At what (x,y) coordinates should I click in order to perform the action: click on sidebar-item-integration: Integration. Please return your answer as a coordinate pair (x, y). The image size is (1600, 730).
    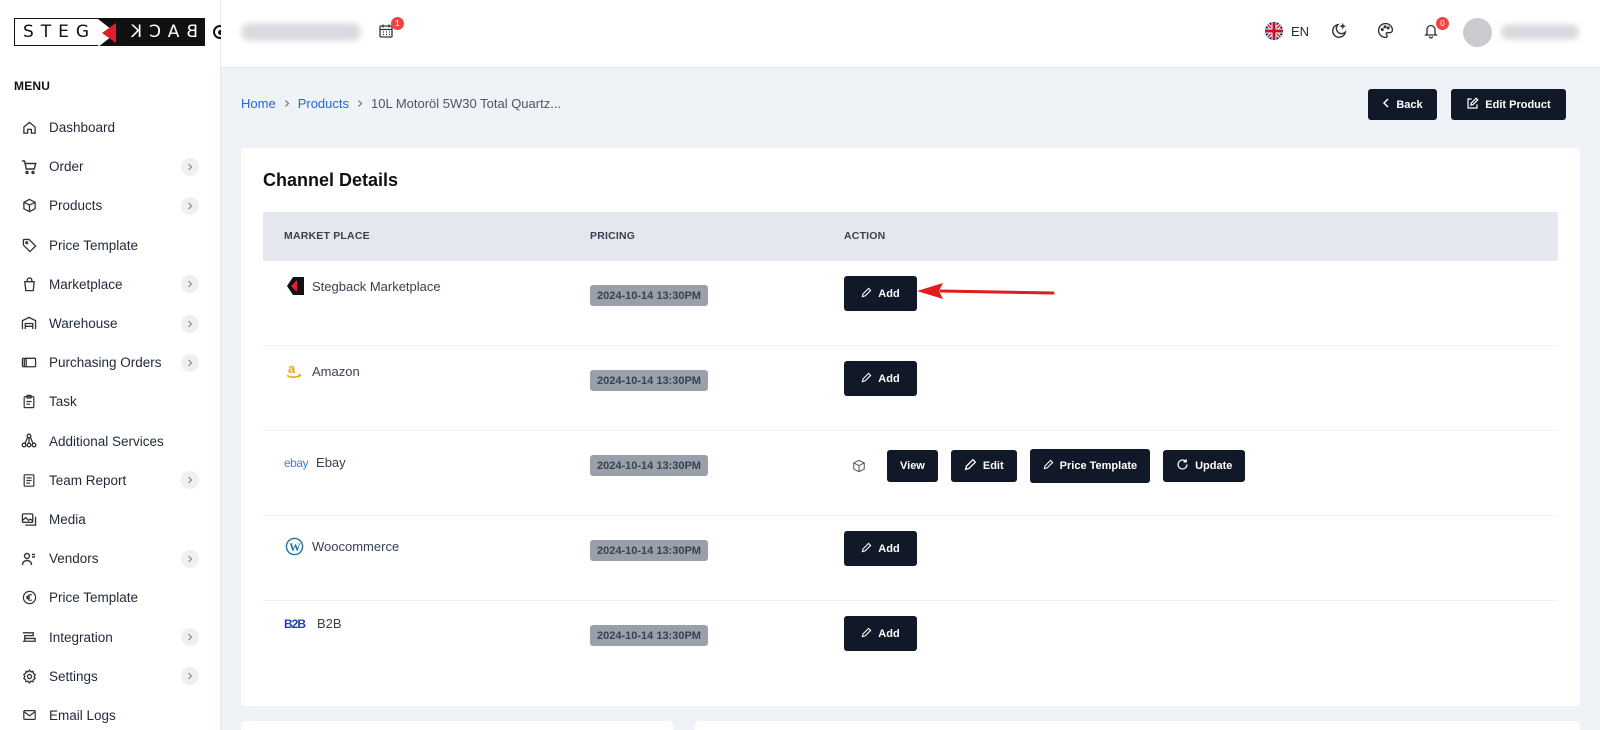
    Looking at the image, I should click on (110, 636).